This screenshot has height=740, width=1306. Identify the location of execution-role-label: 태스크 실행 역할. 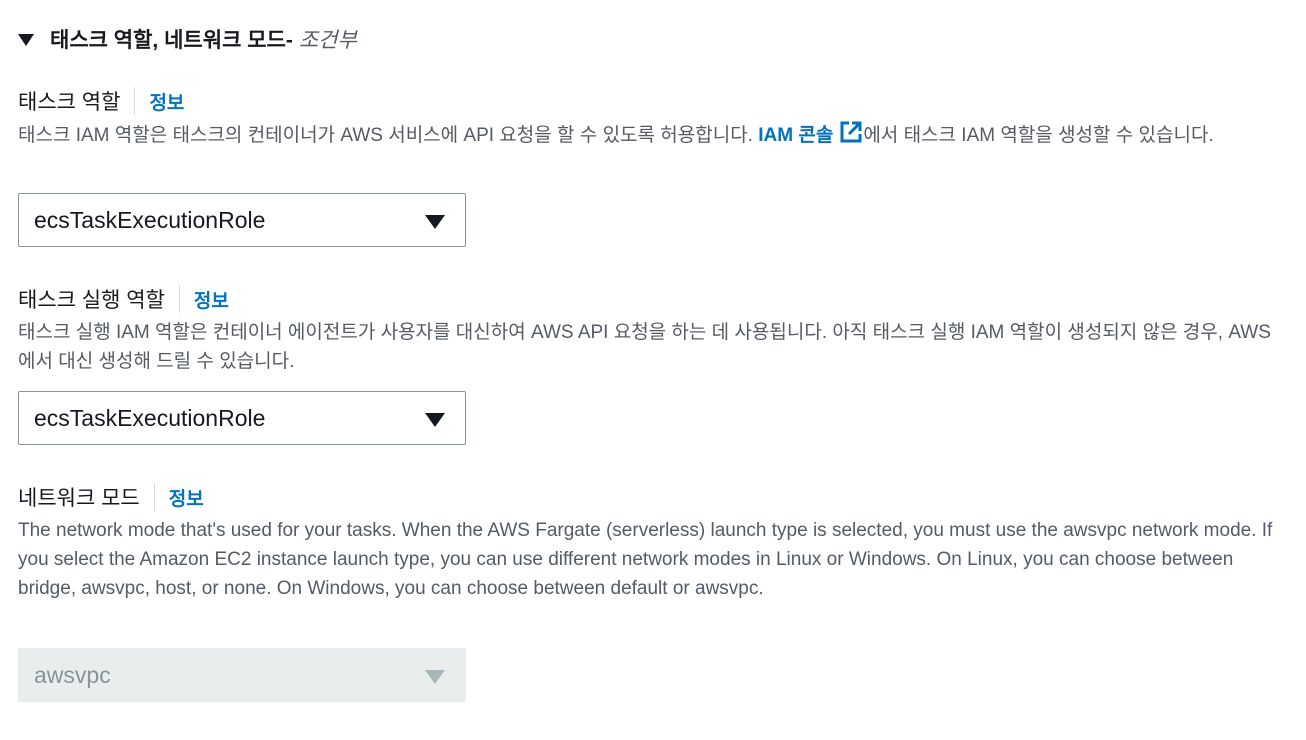
(91, 300).